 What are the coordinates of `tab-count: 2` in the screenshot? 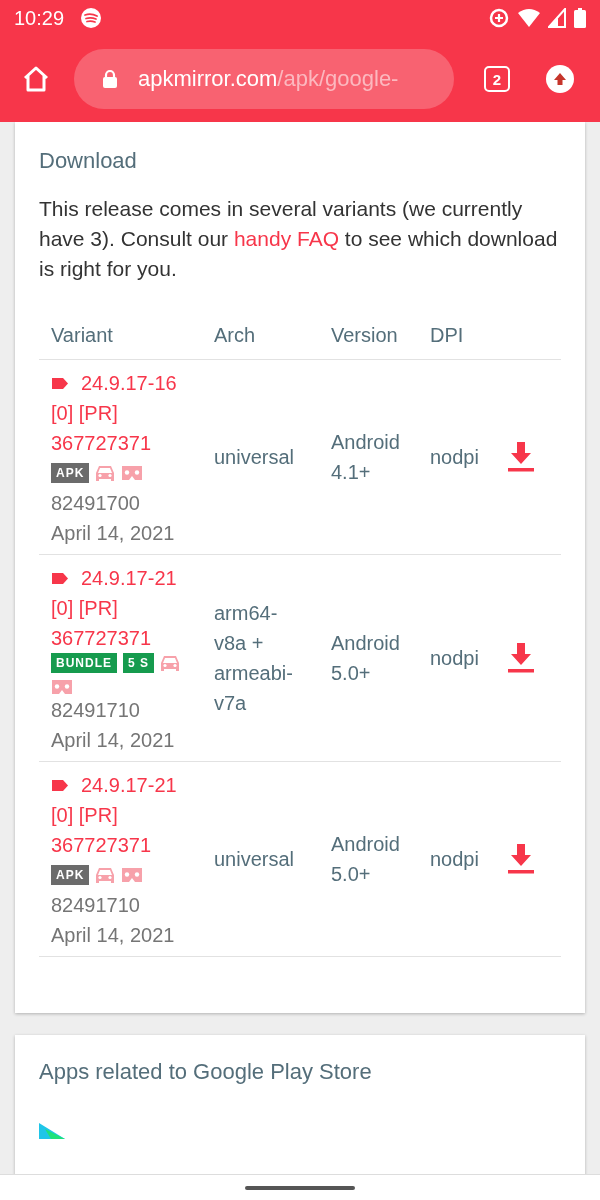 It's located at (497, 79).